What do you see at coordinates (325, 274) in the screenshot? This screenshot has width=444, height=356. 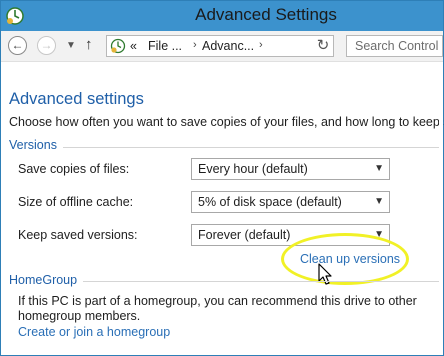 I see `mouse-pointer-icon` at bounding box center [325, 274].